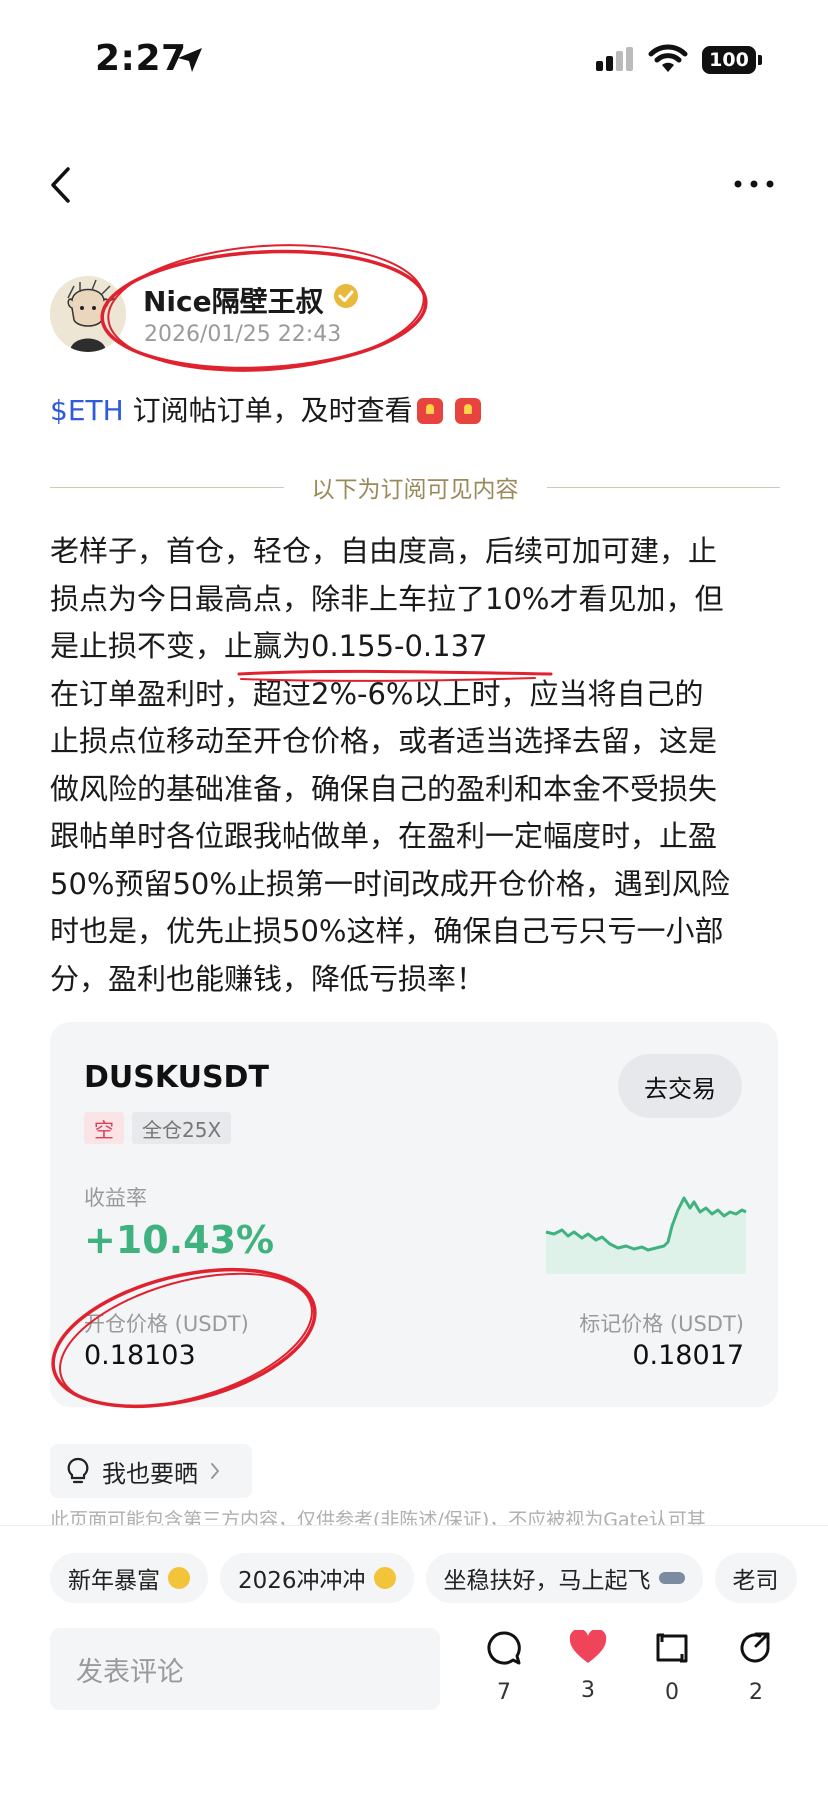 The image size is (828, 1798). Describe the element at coordinates (378, 1518) in the screenshot. I see `disclaimer-text: 此页面可能包含第三方内容，仅供参考(非陈述/保证)，不应被视为Gate认可其` at that location.